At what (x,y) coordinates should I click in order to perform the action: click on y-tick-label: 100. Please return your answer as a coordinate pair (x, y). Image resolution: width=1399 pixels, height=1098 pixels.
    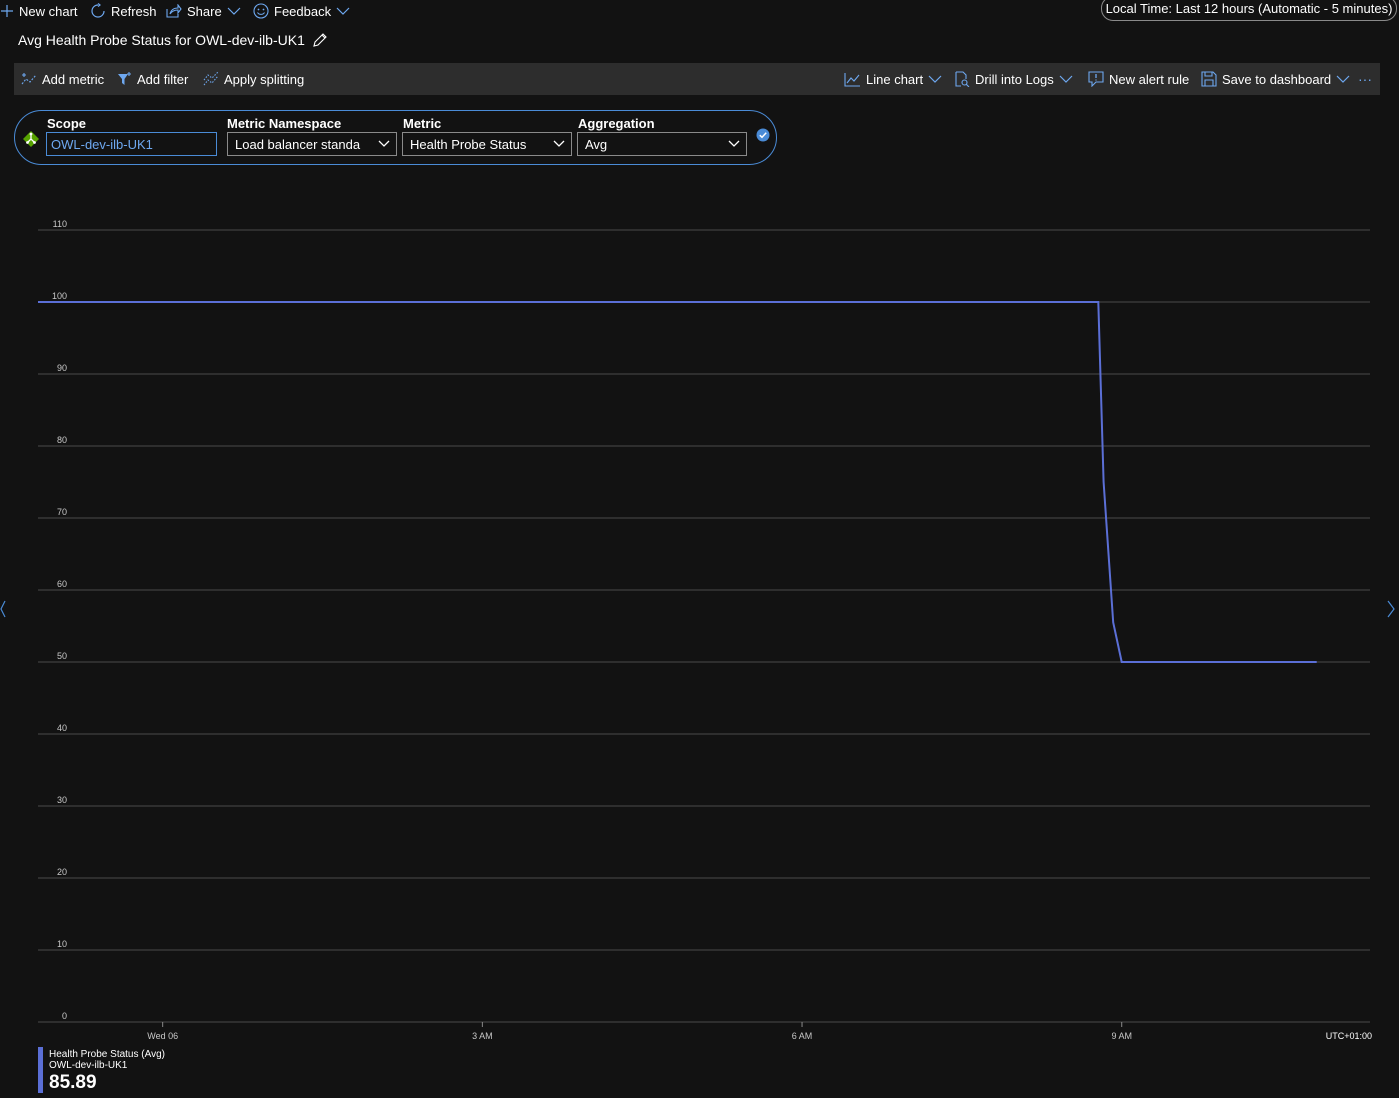
    Looking at the image, I should click on (59, 296).